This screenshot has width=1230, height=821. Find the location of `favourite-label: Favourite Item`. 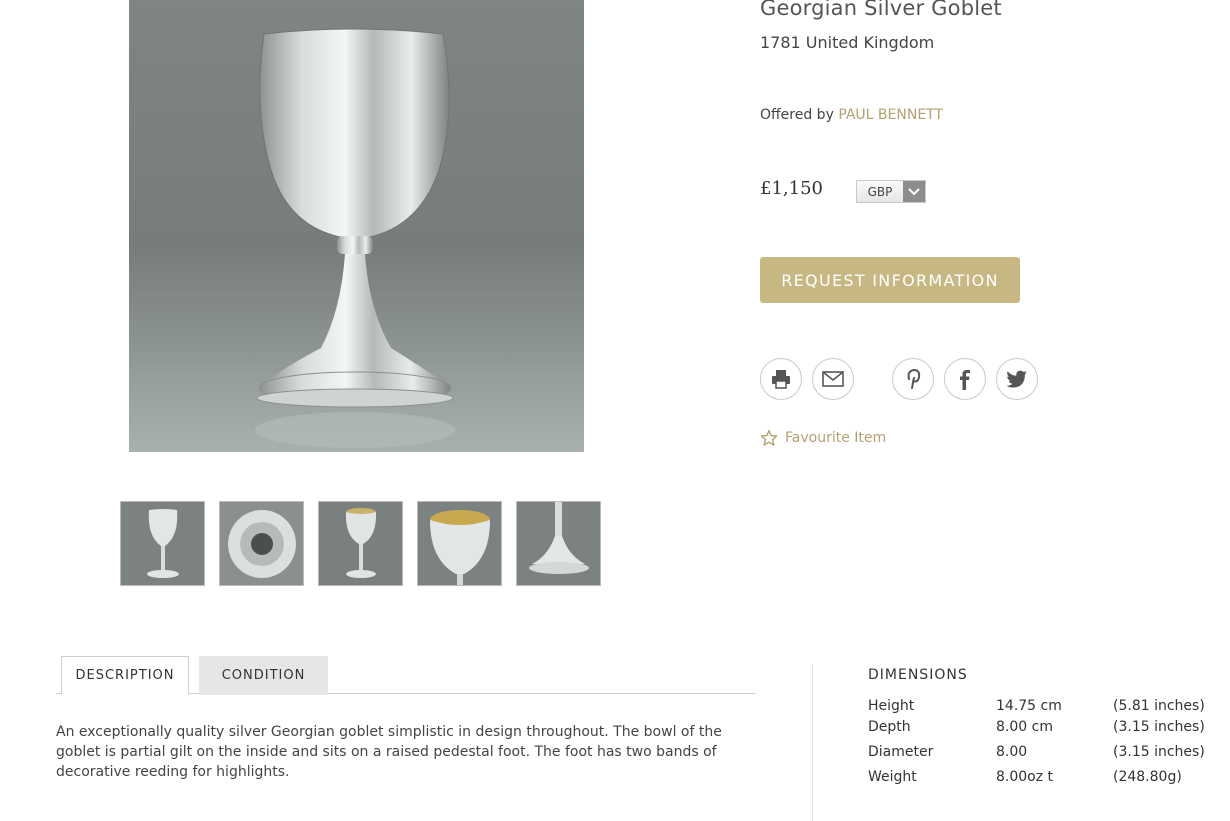

favourite-label: Favourite Item is located at coordinates (836, 438).